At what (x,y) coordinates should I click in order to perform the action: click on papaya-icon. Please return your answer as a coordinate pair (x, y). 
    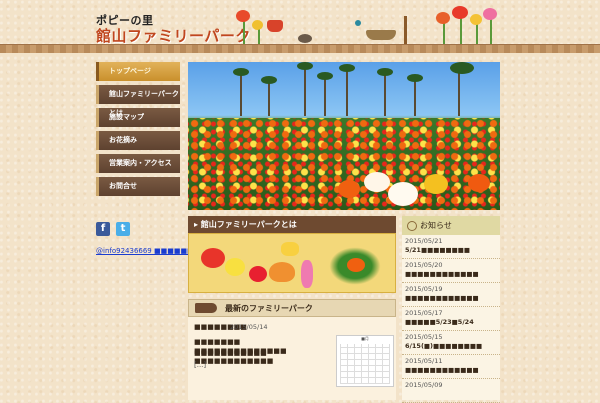
    Looking at the image, I should click on (282, 272).